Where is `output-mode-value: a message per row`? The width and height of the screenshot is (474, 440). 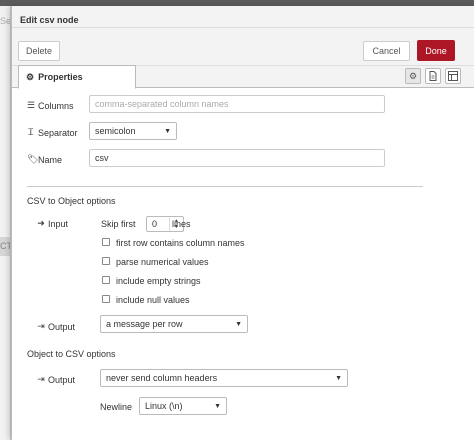
output-mode-value: a message per row is located at coordinates (144, 324).